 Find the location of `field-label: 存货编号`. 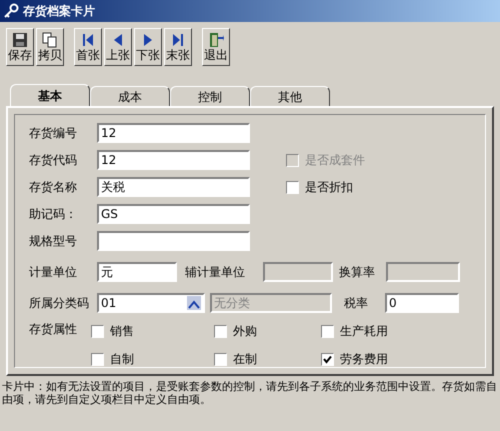

field-label: 存货编号 is located at coordinates (53, 133).